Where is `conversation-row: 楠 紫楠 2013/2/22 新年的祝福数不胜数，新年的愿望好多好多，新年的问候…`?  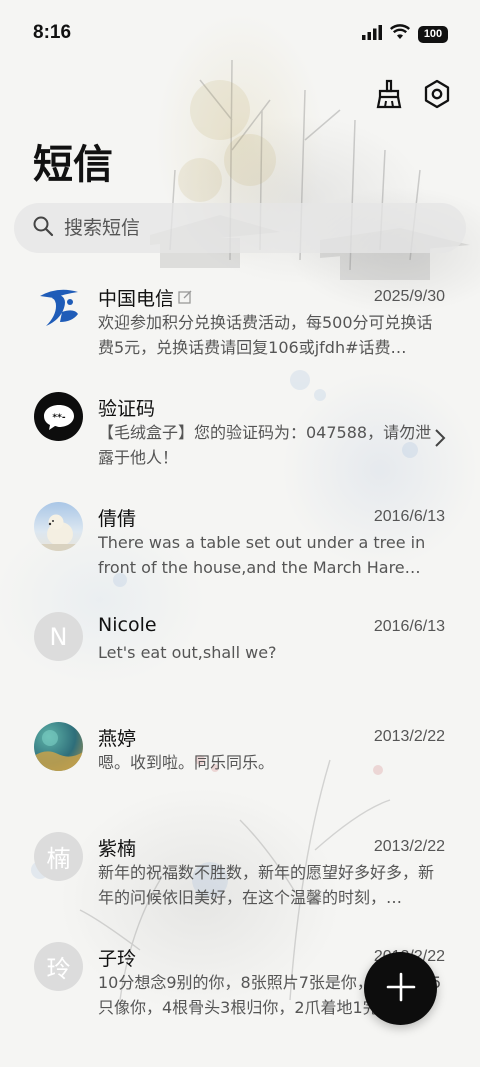 conversation-row: 楠 紫楠 2013/2/22 新年的祝福数不胜数，新年的愿望好多好多，新年的问候… is located at coordinates (240, 875).